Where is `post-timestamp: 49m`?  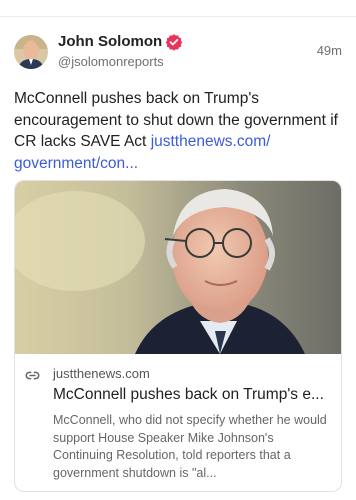 post-timestamp: 49m is located at coordinates (329, 50).